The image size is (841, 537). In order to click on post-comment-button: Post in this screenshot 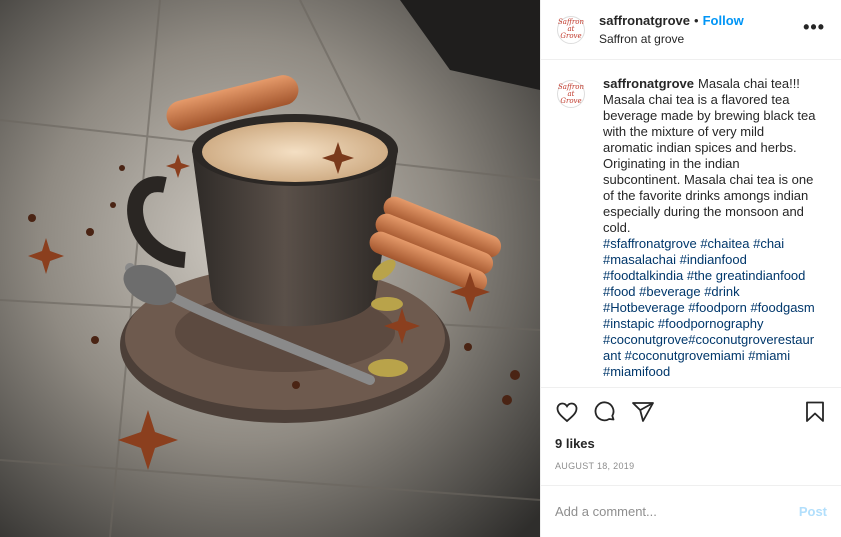, I will do `click(813, 511)`.